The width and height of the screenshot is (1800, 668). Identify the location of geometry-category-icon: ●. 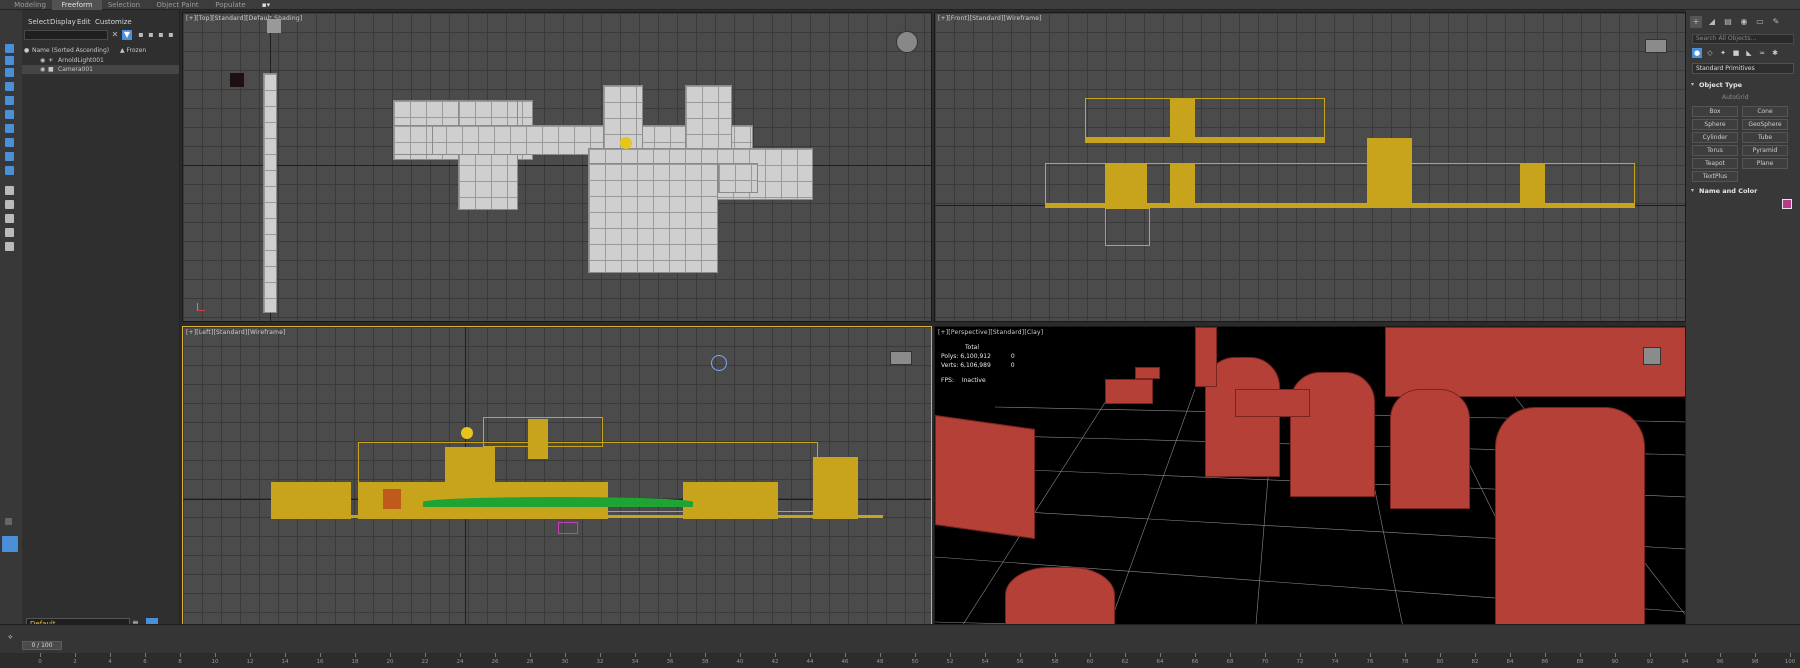
(1697, 53).